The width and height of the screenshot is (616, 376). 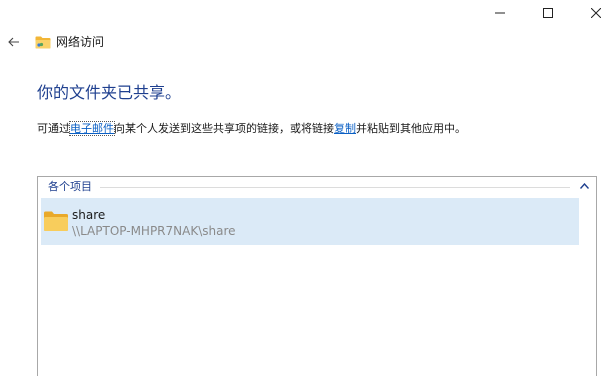 I want to click on window-title: 网络访问, so click(x=80, y=42).